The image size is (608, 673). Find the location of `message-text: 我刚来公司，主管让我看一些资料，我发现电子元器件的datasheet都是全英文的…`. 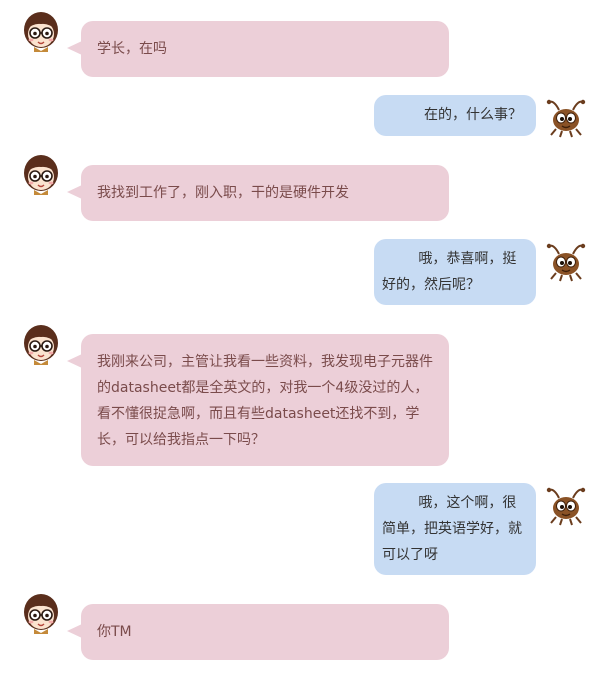

message-text: 我刚来公司，主管让我看一些资料，我发现电子元器件的datasheet都是全英文的… is located at coordinates (265, 401).